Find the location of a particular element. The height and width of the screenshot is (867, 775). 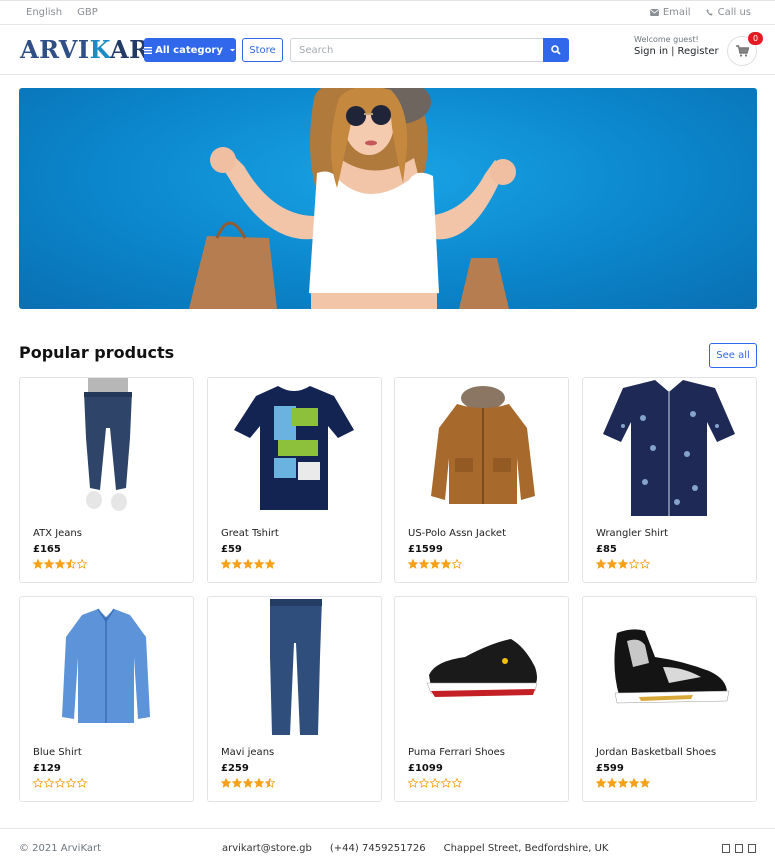

top-bar: English GBP Email Call us is located at coordinates (387, 12).